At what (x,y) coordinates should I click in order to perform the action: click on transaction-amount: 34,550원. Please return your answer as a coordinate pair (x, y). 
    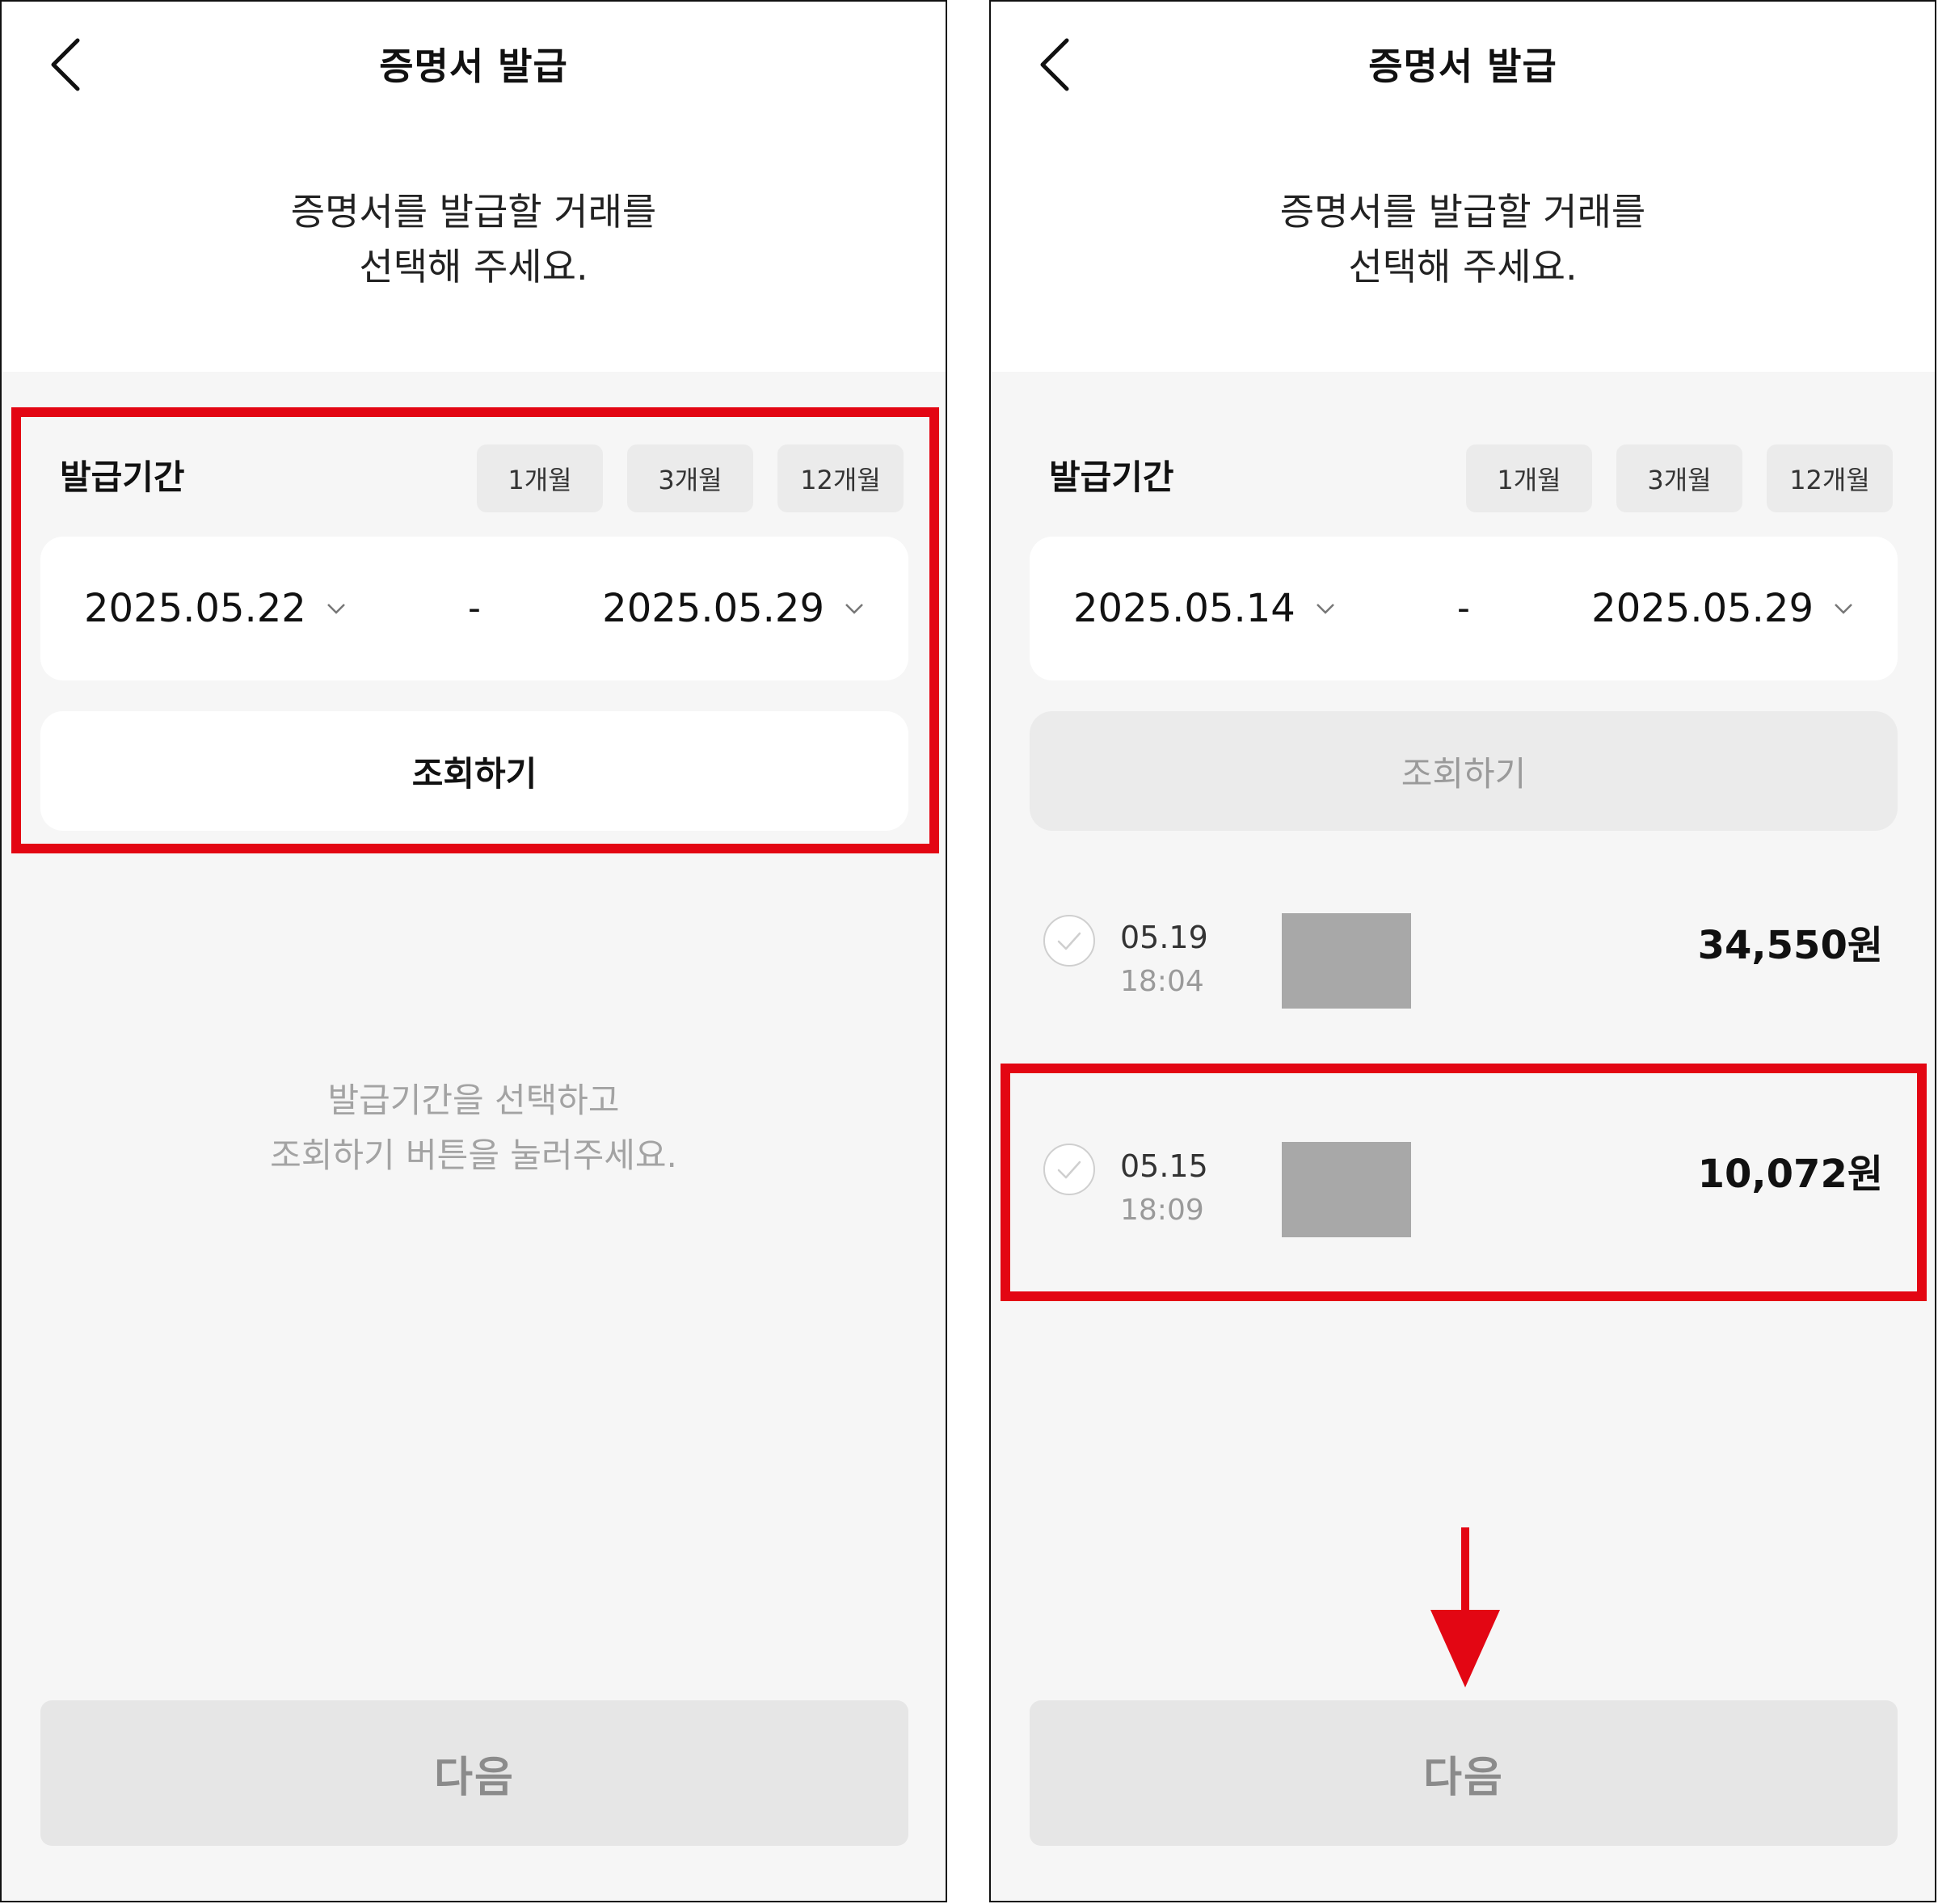
    Looking at the image, I should click on (1790, 945).